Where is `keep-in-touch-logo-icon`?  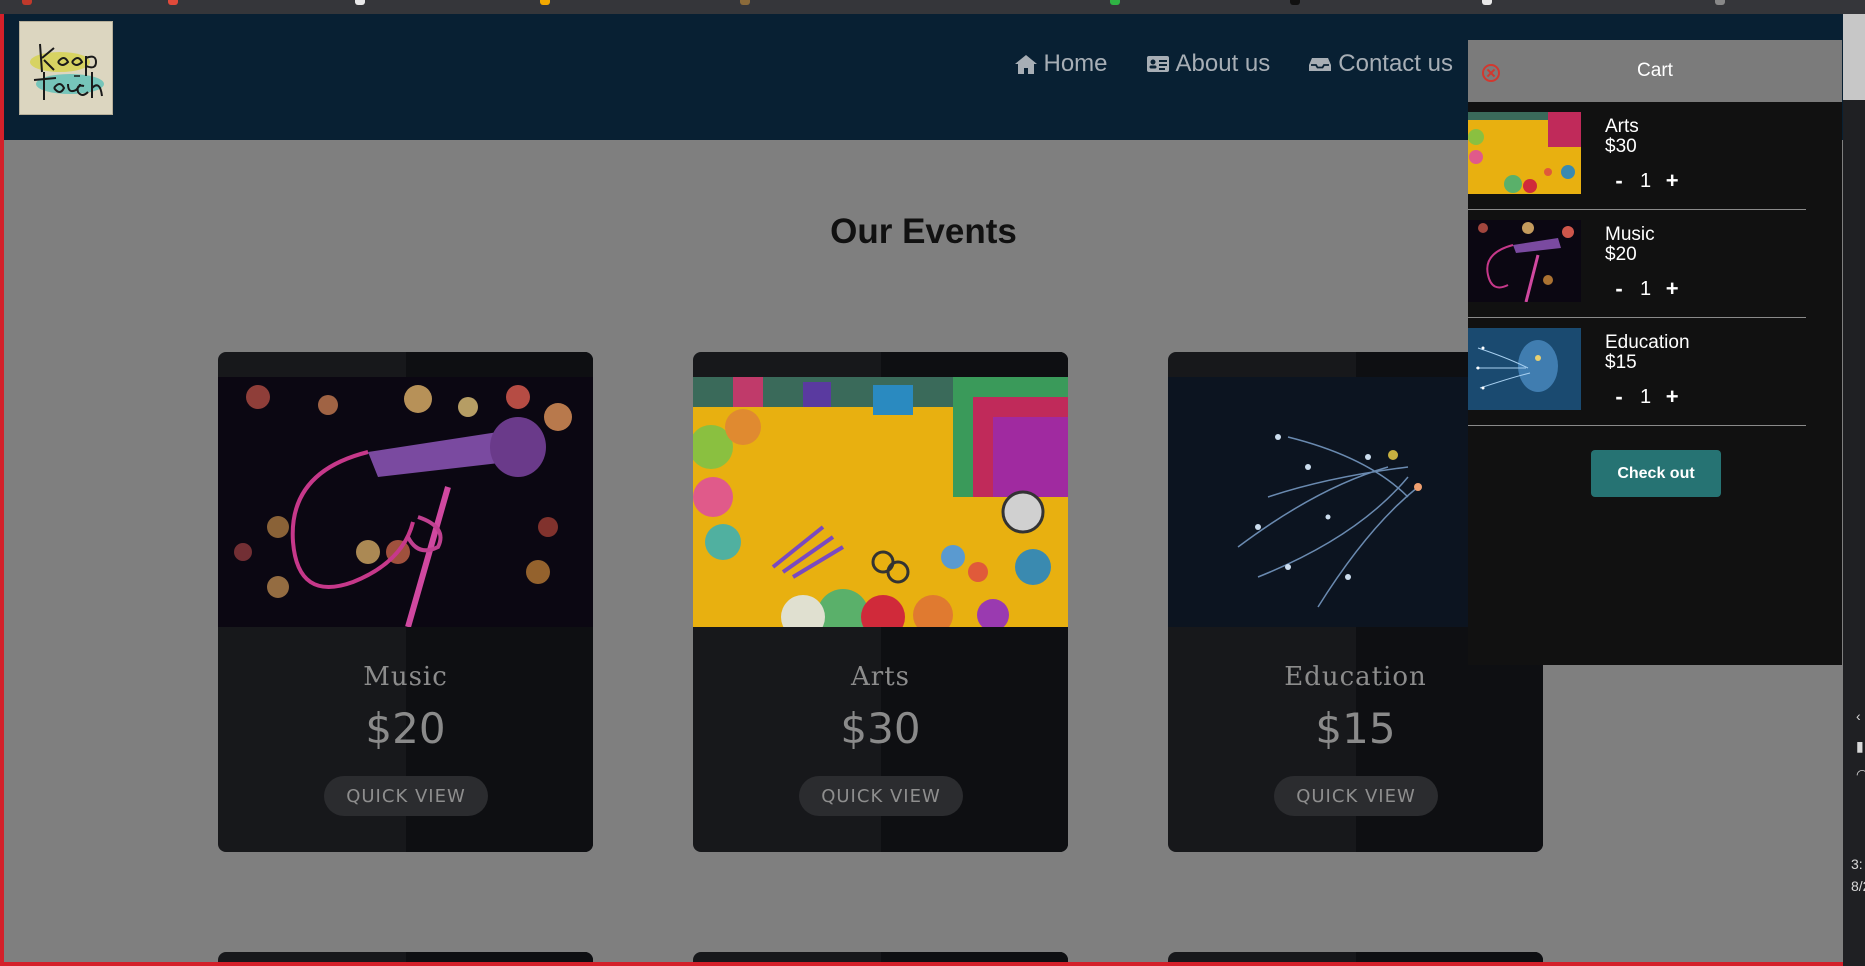
keep-in-touch-logo-icon is located at coordinates (66, 68).